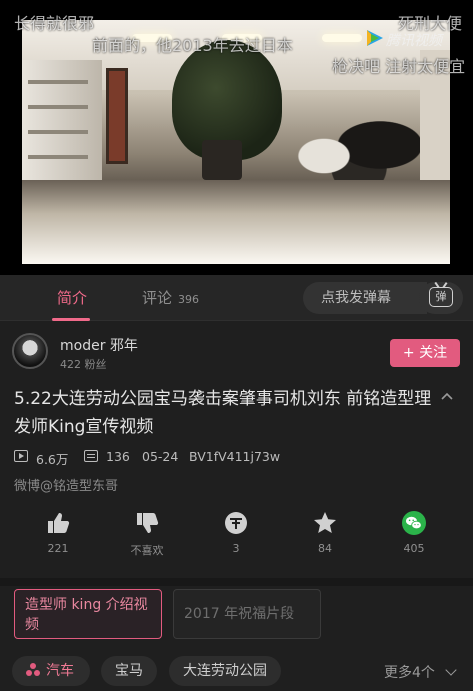 This screenshot has height=691, width=473. Describe the element at coordinates (60, 671) in the screenshot. I see `tag-channel-label: 汽车` at that location.